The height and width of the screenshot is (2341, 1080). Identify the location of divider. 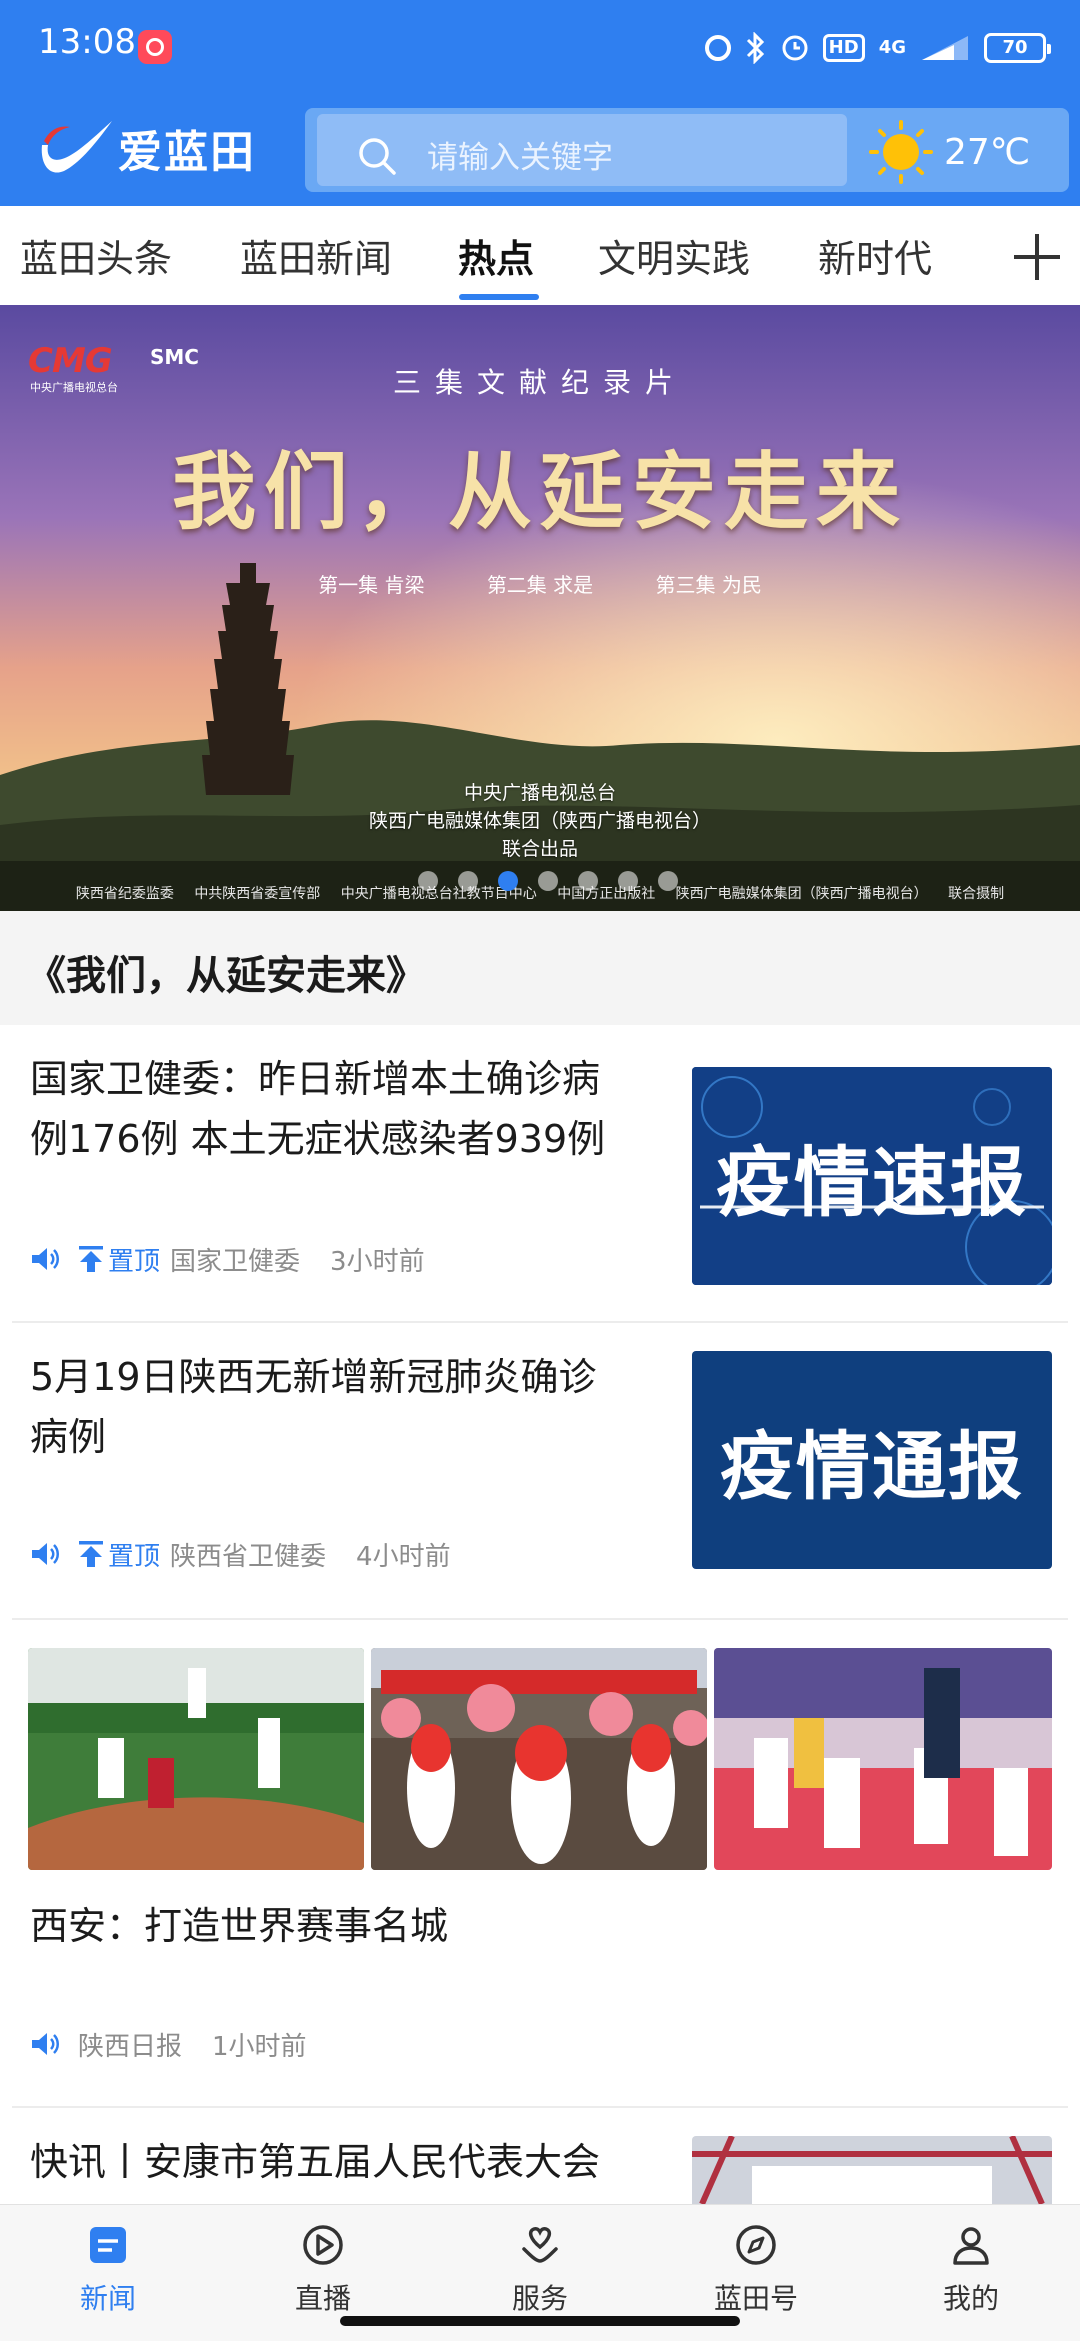
(540, 1619).